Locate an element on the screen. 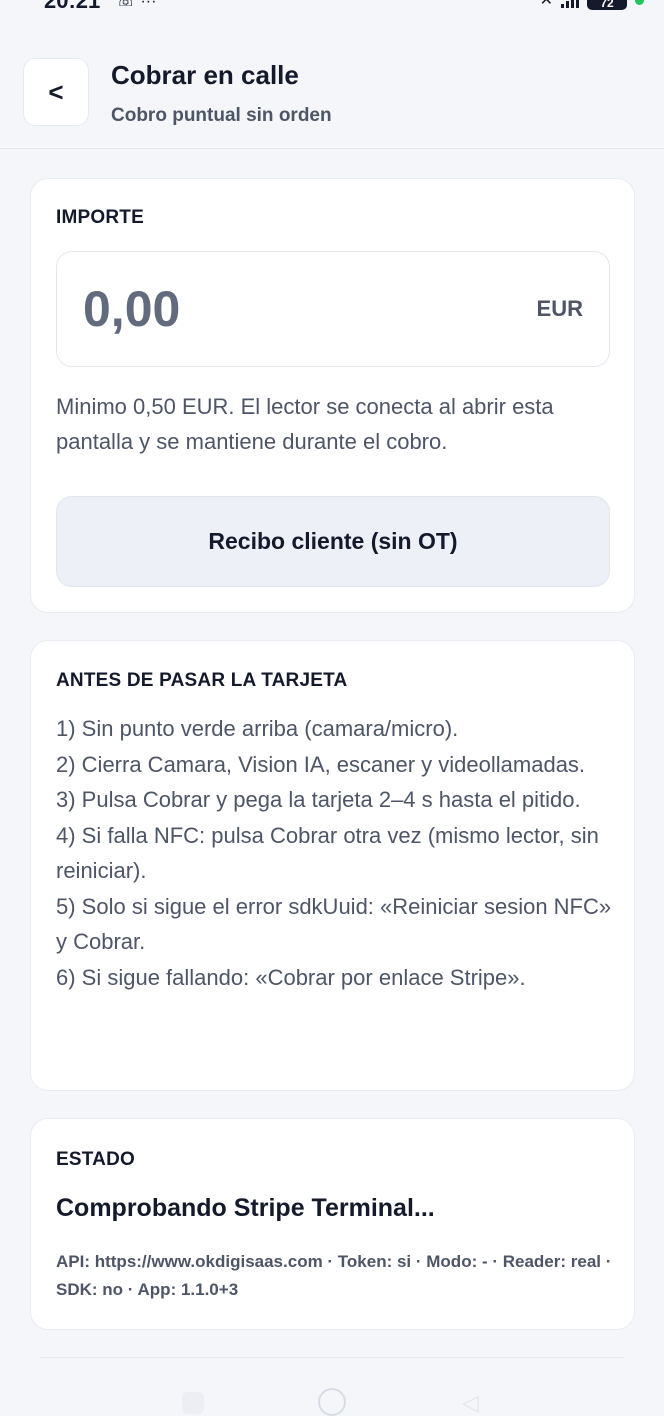  recents-icon is located at coordinates (193, 1403).